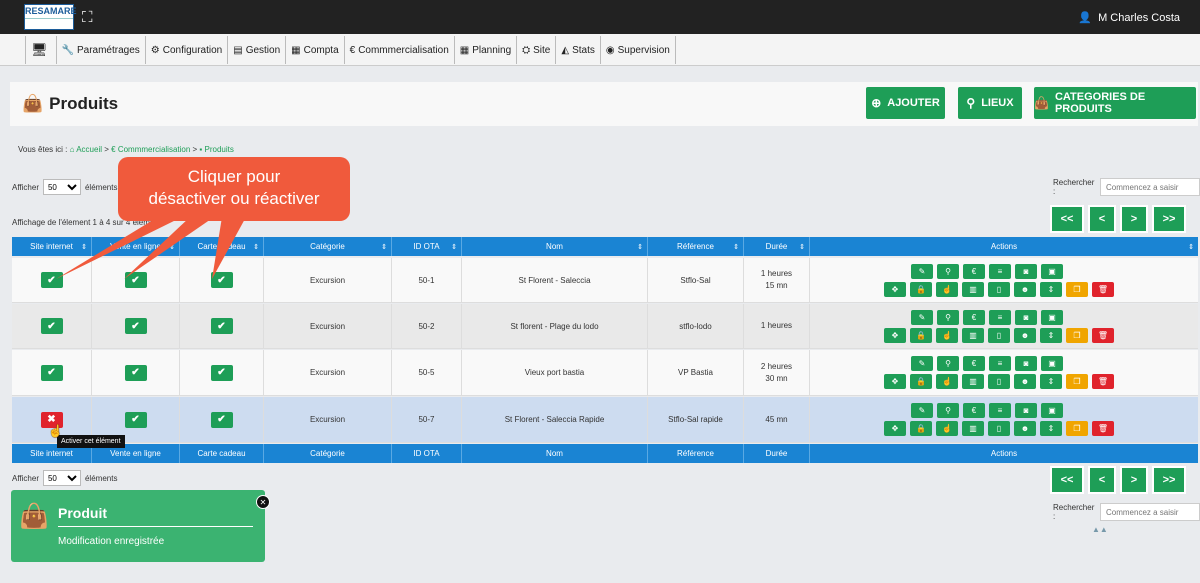 The height and width of the screenshot is (583, 1200). Describe the element at coordinates (427, 246) in the screenshot. I see `col-id: ID OTA ⇕` at that location.